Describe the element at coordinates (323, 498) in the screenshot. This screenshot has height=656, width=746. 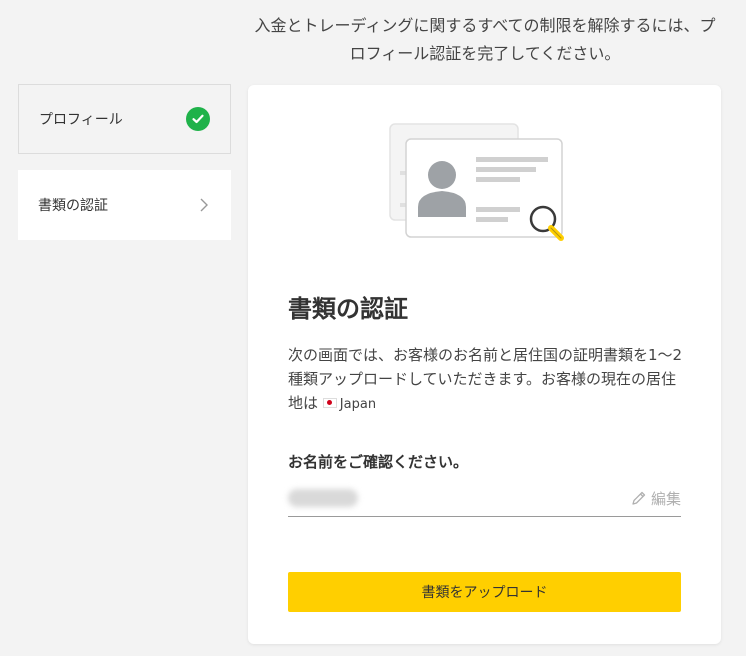
I see `blurred-name-value` at that location.